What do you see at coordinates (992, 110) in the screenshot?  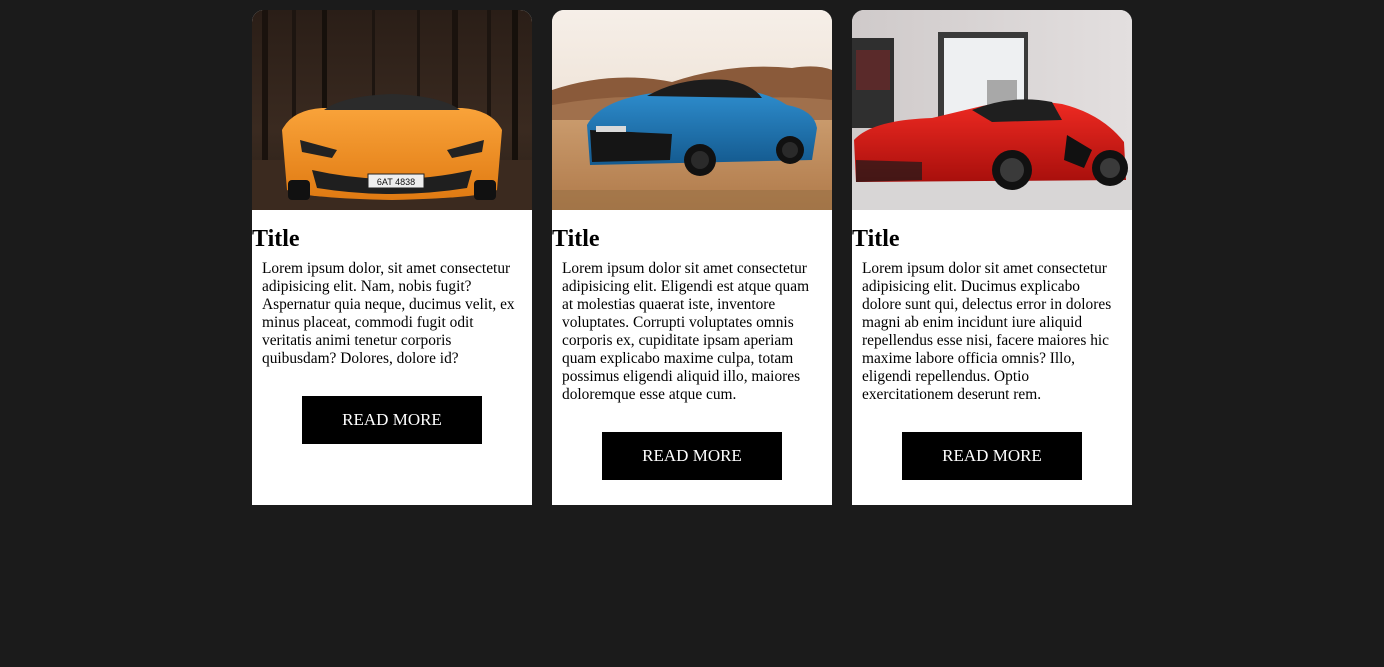 I see `card-image-red-car` at bounding box center [992, 110].